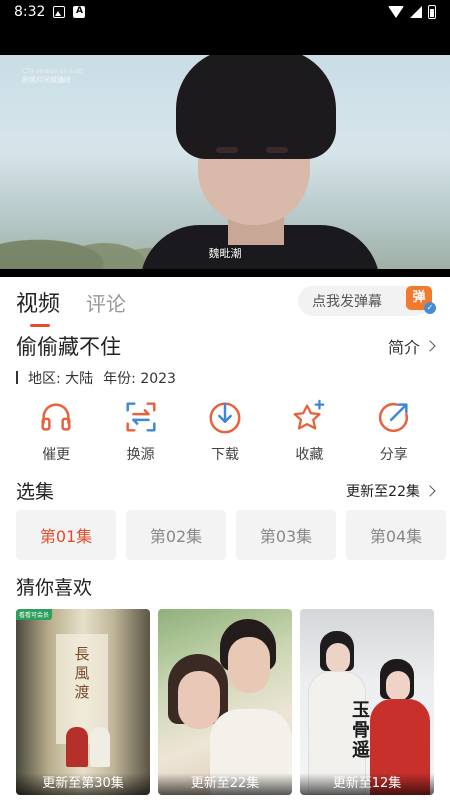 This screenshot has height=800, width=450. Describe the element at coordinates (68, 347) in the screenshot. I see `show-title: 偷偷藏不住` at that location.